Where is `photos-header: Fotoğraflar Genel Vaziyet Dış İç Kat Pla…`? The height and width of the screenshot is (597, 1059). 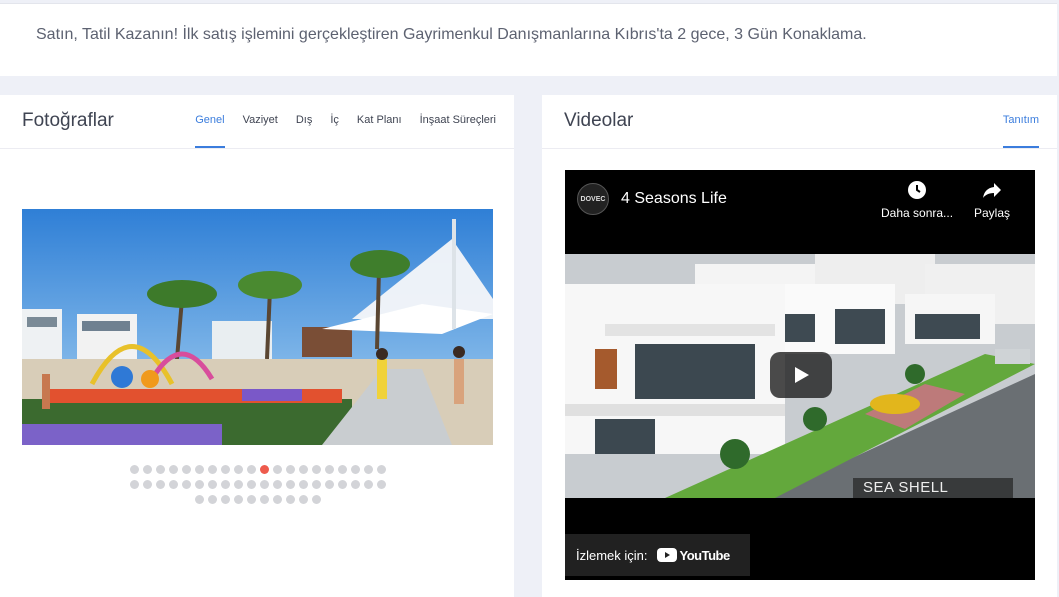 photos-header: Fotoğraflar Genel Vaziyet Dış İç Kat Pla… is located at coordinates (257, 122).